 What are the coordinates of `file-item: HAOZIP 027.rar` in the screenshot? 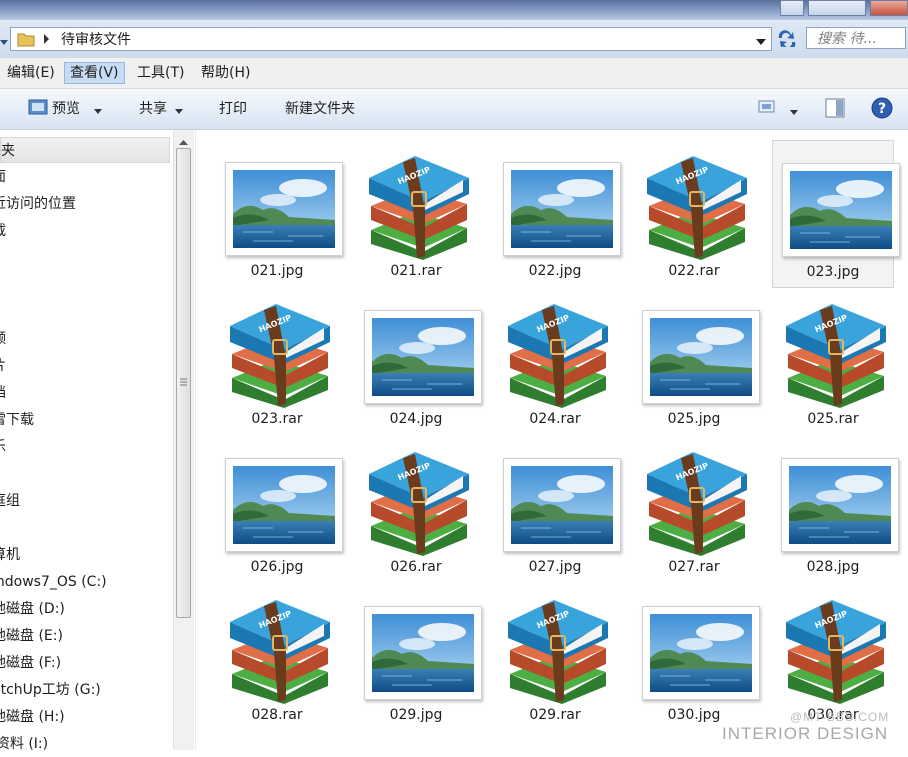 It's located at (694, 510).